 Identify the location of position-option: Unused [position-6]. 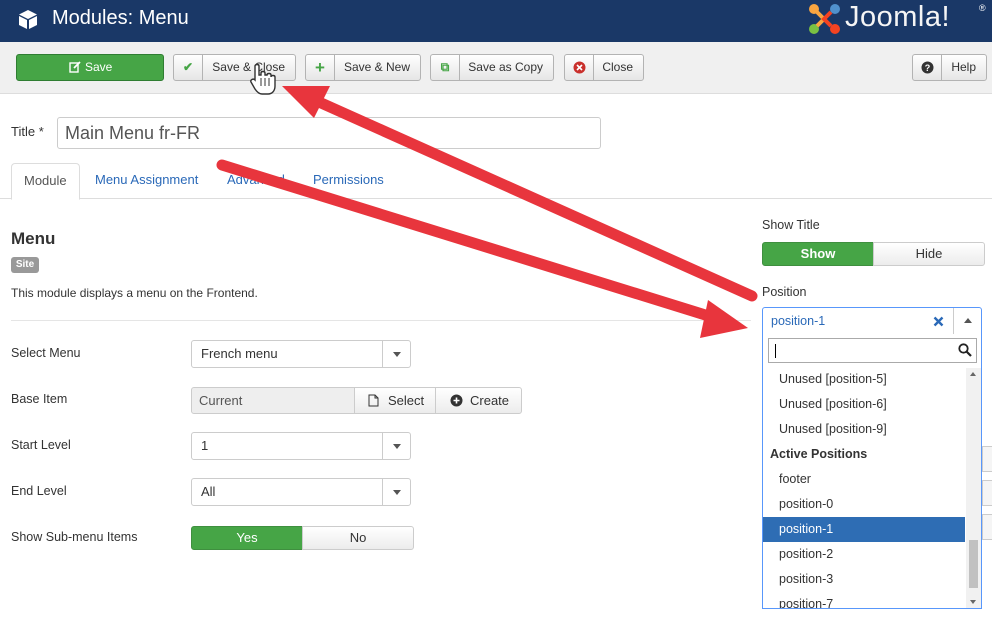
(864, 404).